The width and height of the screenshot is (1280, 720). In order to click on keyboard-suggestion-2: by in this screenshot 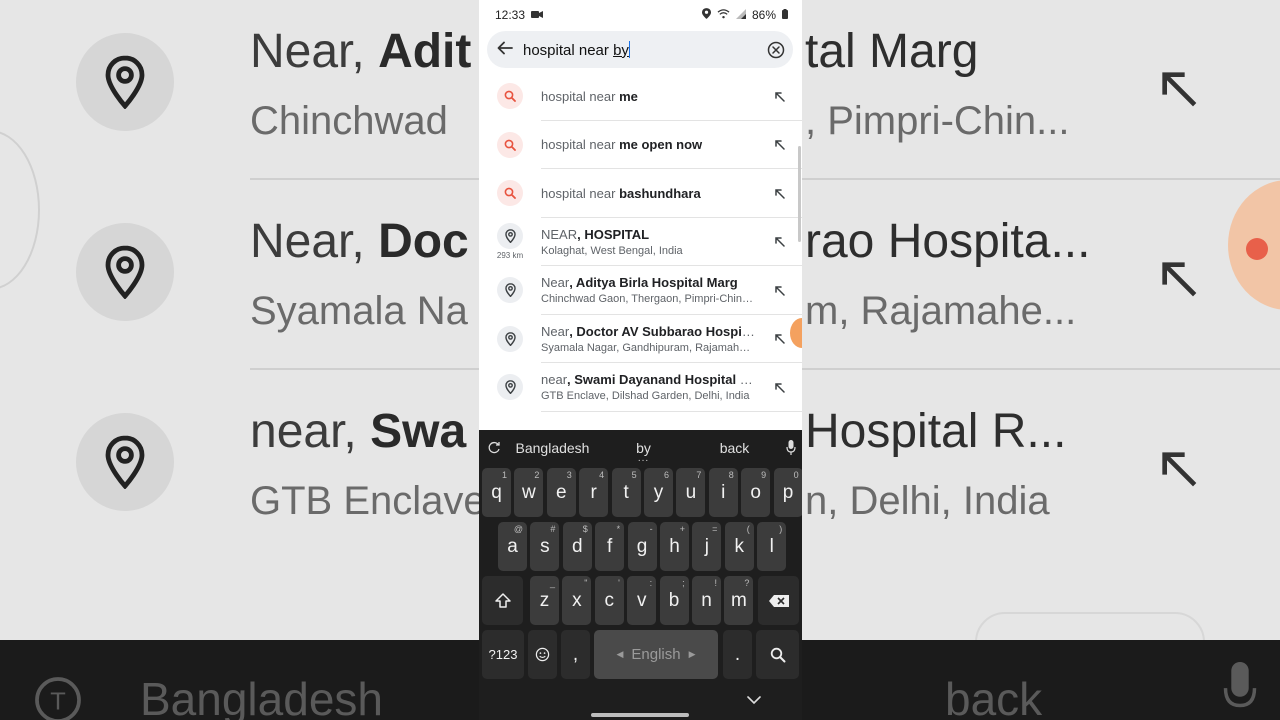, I will do `click(643, 448)`.